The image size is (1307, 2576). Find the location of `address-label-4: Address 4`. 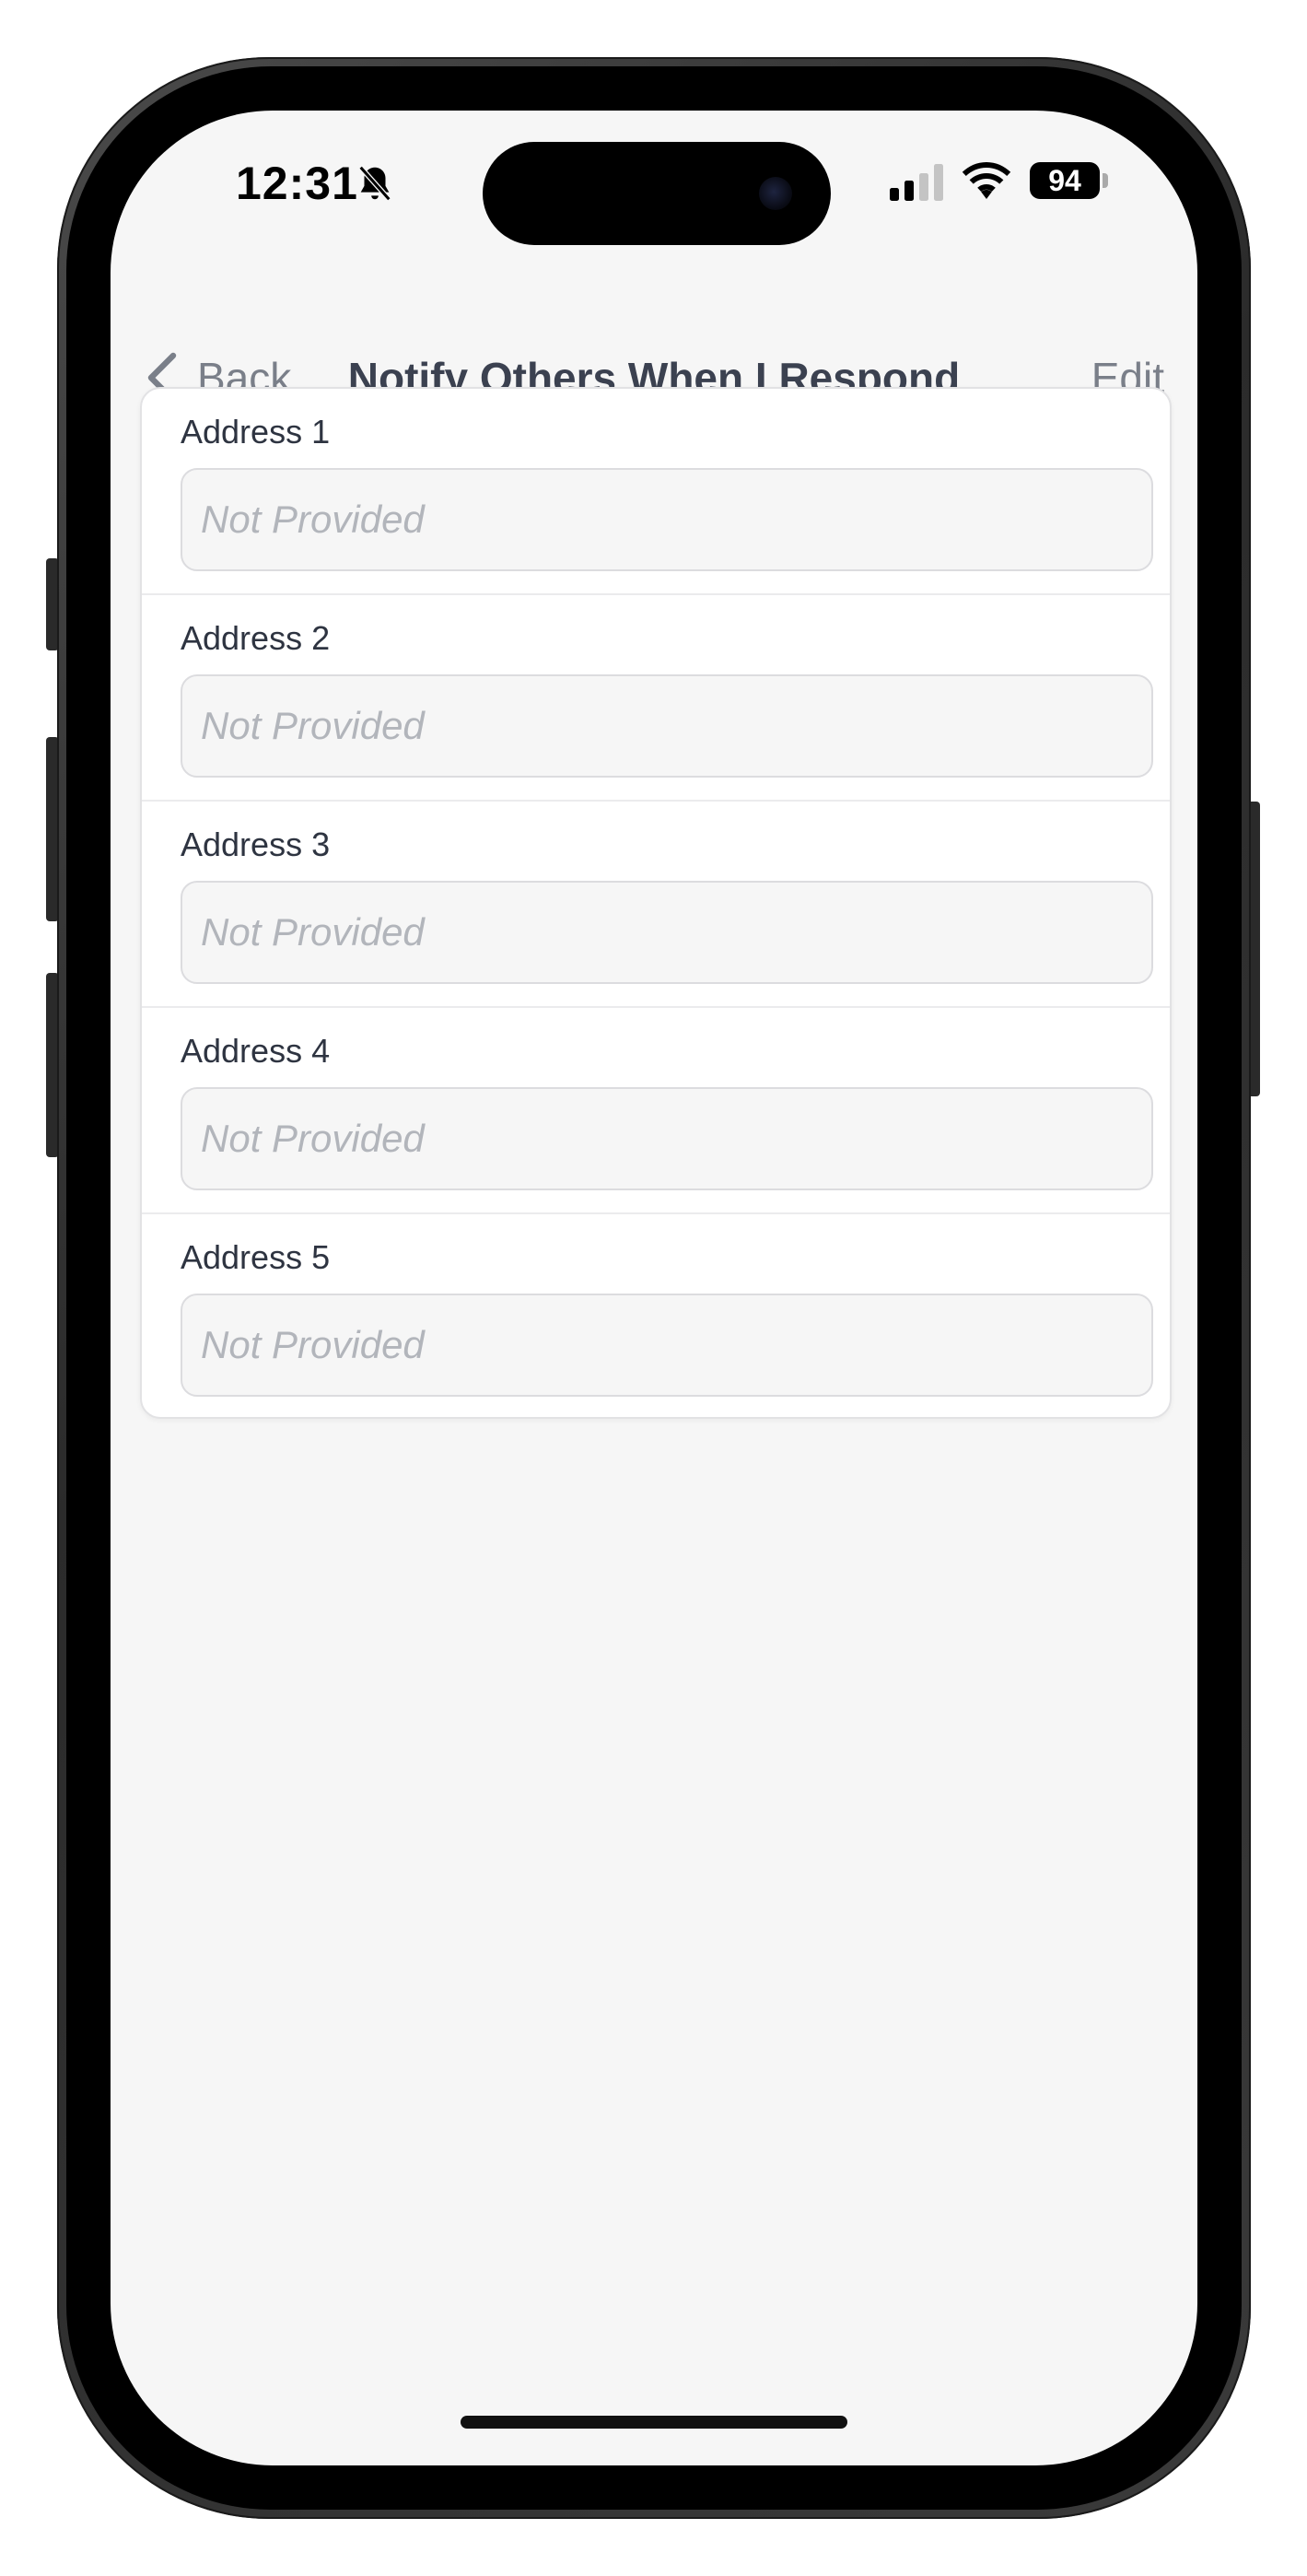

address-label-4: Address 4 is located at coordinates (256, 1051).